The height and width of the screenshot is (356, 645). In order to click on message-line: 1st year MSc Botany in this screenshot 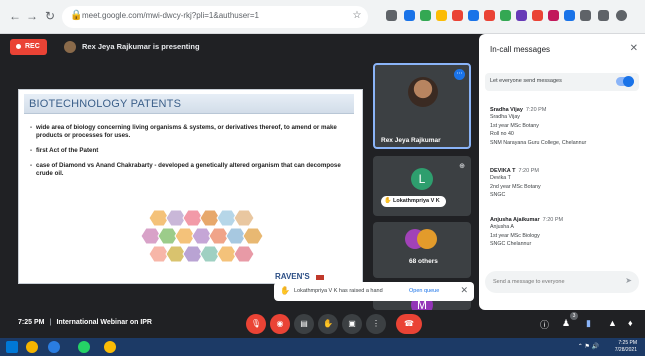, I will do `click(514, 125)`.